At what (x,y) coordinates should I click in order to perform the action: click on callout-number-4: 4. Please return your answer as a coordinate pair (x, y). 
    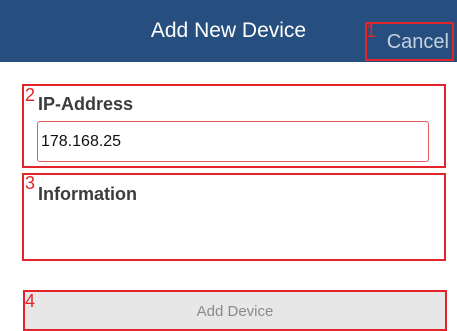
    Looking at the image, I should click on (30, 301).